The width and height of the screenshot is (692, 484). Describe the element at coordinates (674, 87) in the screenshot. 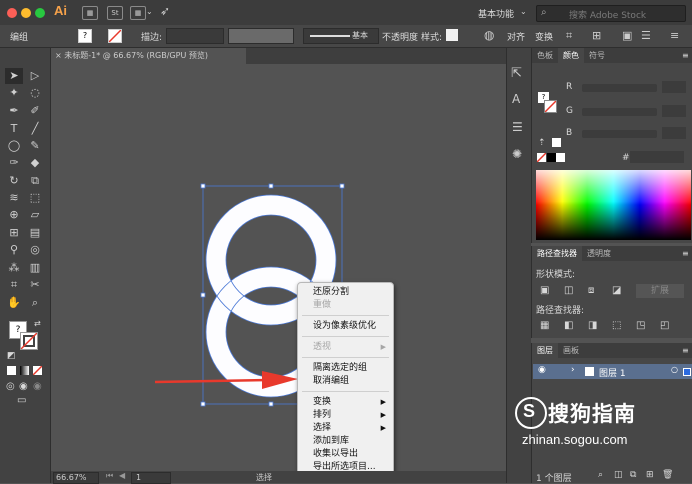

I see `channel-value-r` at that location.